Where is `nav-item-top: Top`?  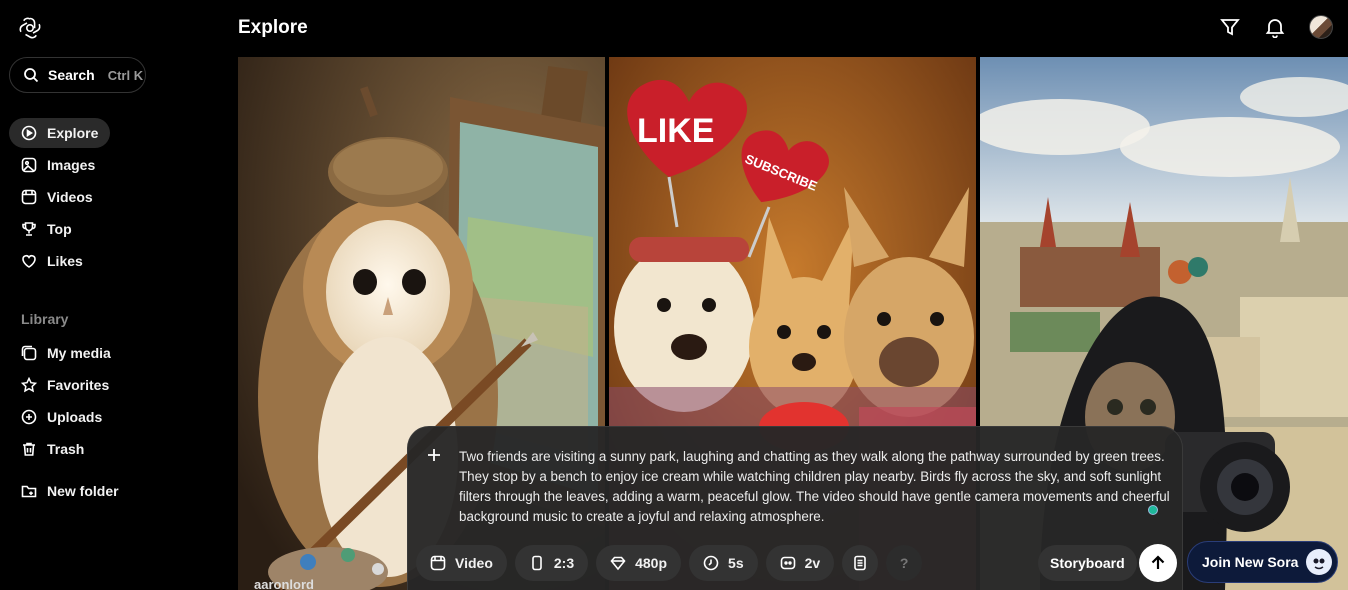
nav-item-top: Top is located at coordinates (114, 229).